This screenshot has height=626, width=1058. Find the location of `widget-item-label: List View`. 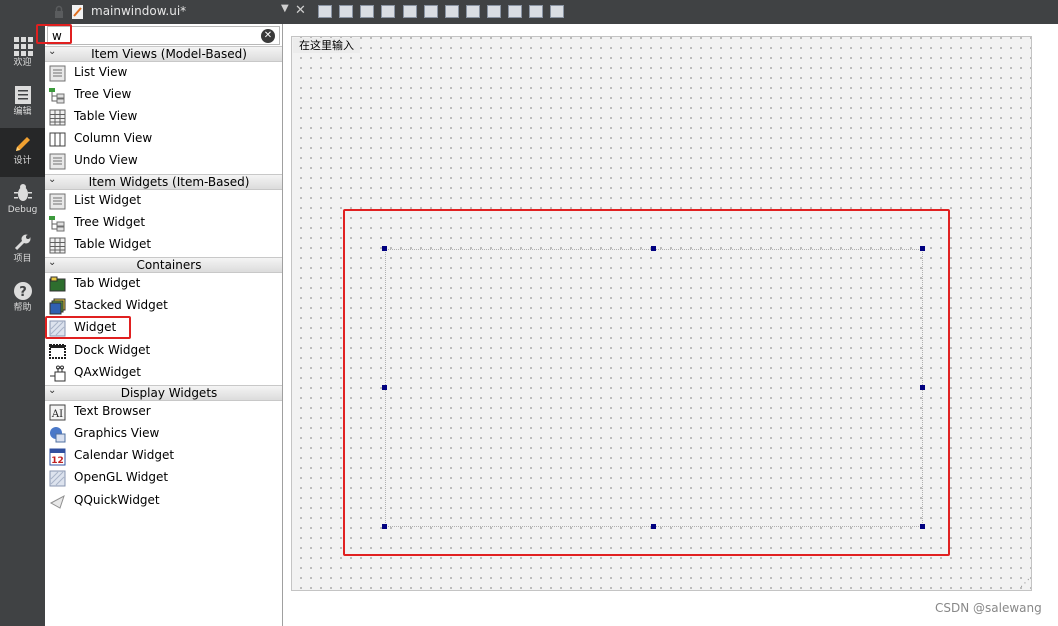

widget-item-label: List View is located at coordinates (101, 72).